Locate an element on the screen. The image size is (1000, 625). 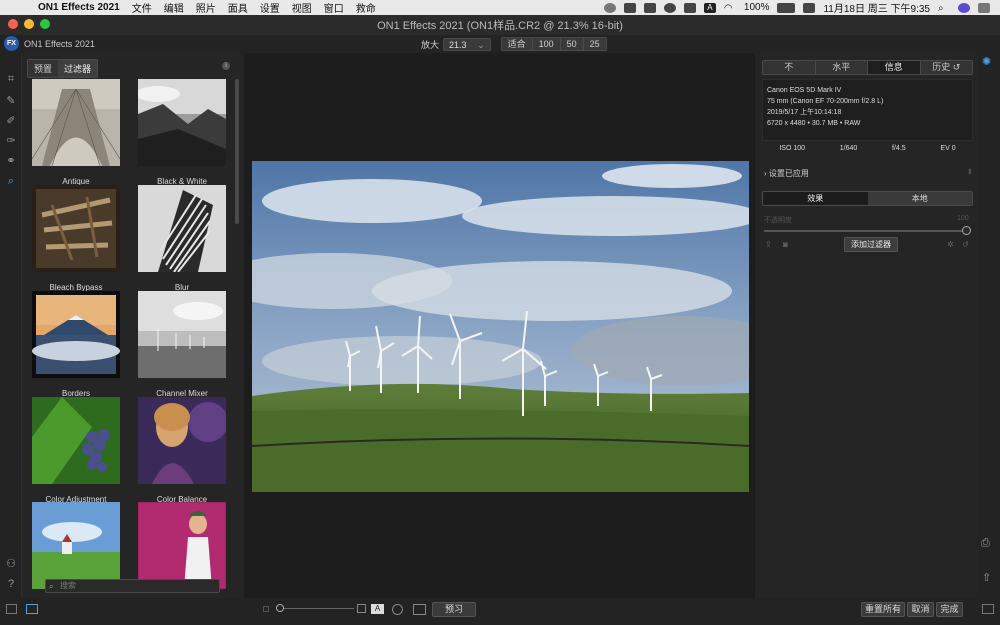
toggle-right-panel-icon is located at coordinates (988, 609).